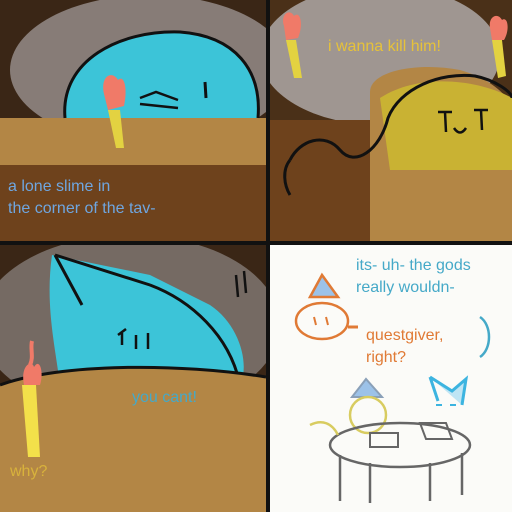 The height and width of the screenshot is (512, 512). I want to click on caption-line-2: the corner of the tav-, so click(82, 208).